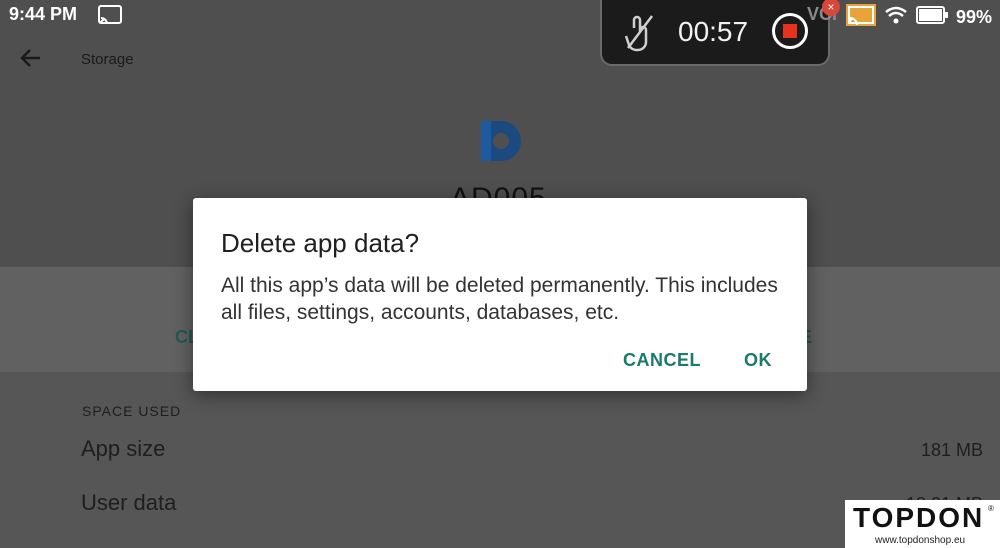  Describe the element at coordinates (973, 17) in the screenshot. I see `battery-percent: 99%` at that location.